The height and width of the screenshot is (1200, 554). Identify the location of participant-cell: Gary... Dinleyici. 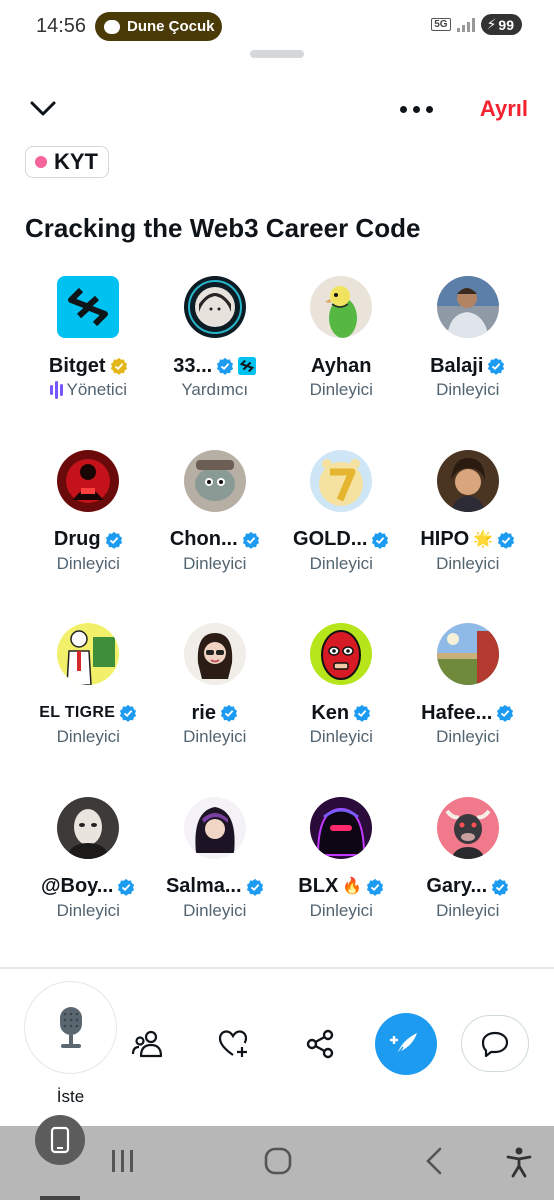
(468, 883).